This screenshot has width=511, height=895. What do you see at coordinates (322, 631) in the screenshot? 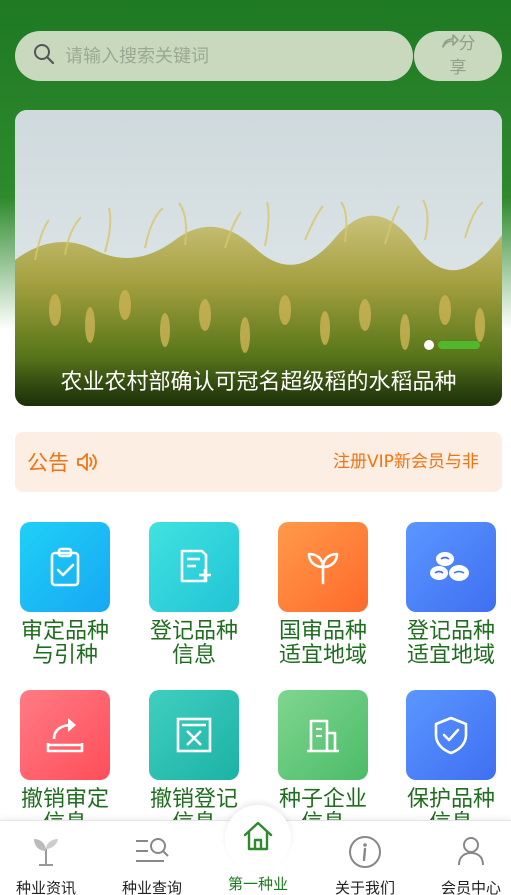
I see `grid-label-line1: 国审品种` at bounding box center [322, 631].